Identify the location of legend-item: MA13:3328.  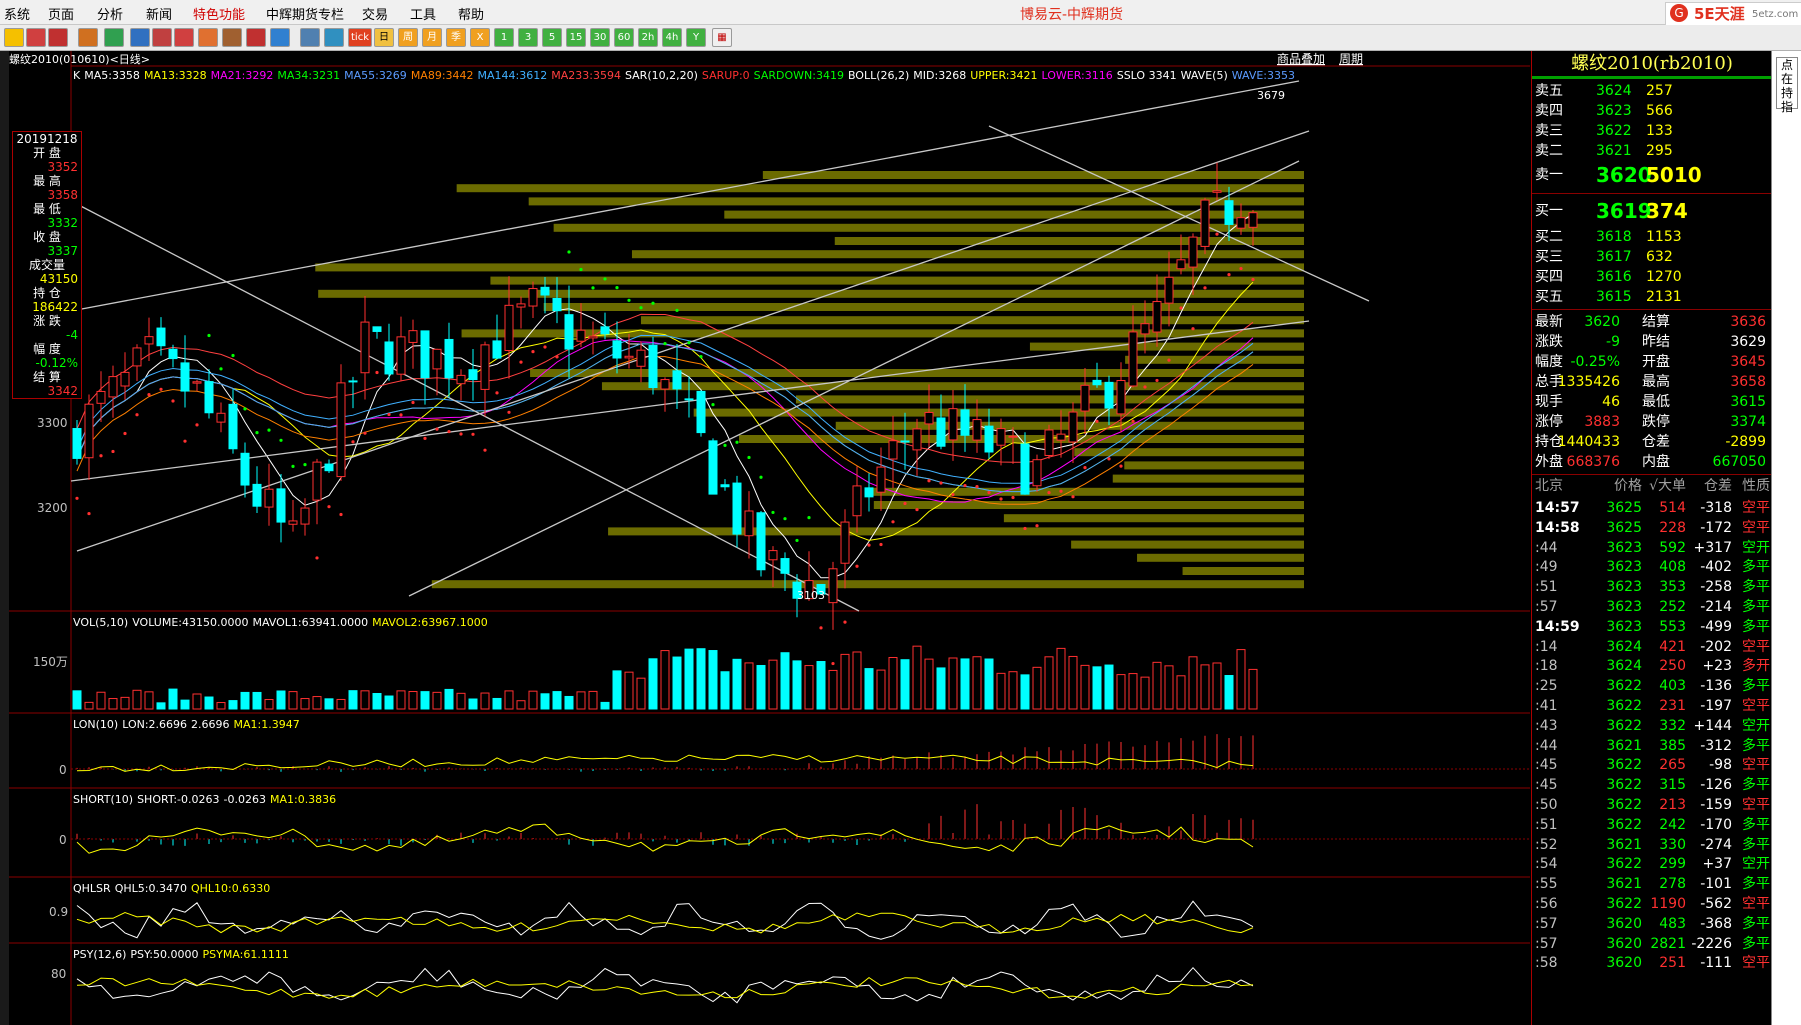
(175, 75).